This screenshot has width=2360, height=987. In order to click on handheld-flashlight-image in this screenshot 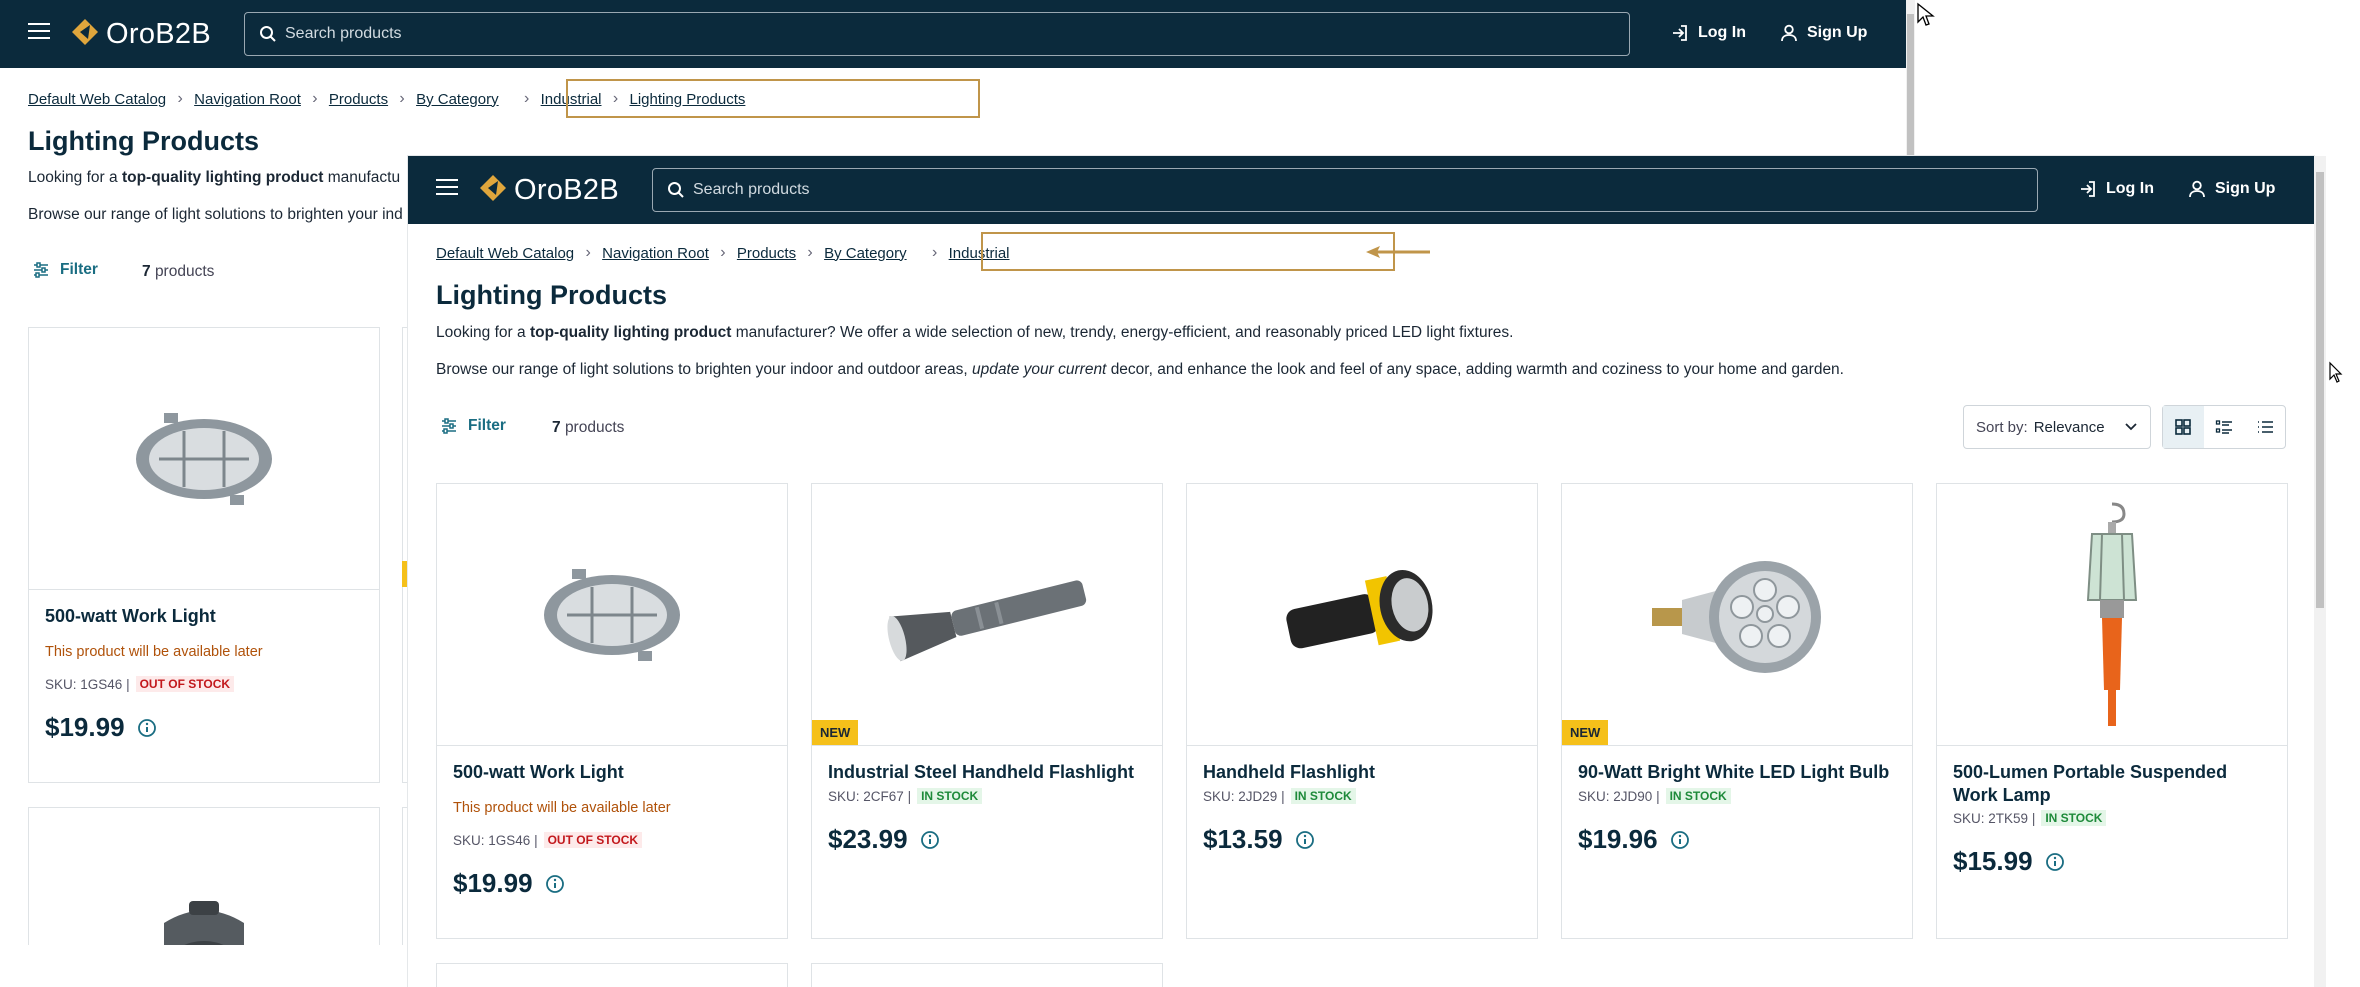, I will do `click(1359, 608)`.